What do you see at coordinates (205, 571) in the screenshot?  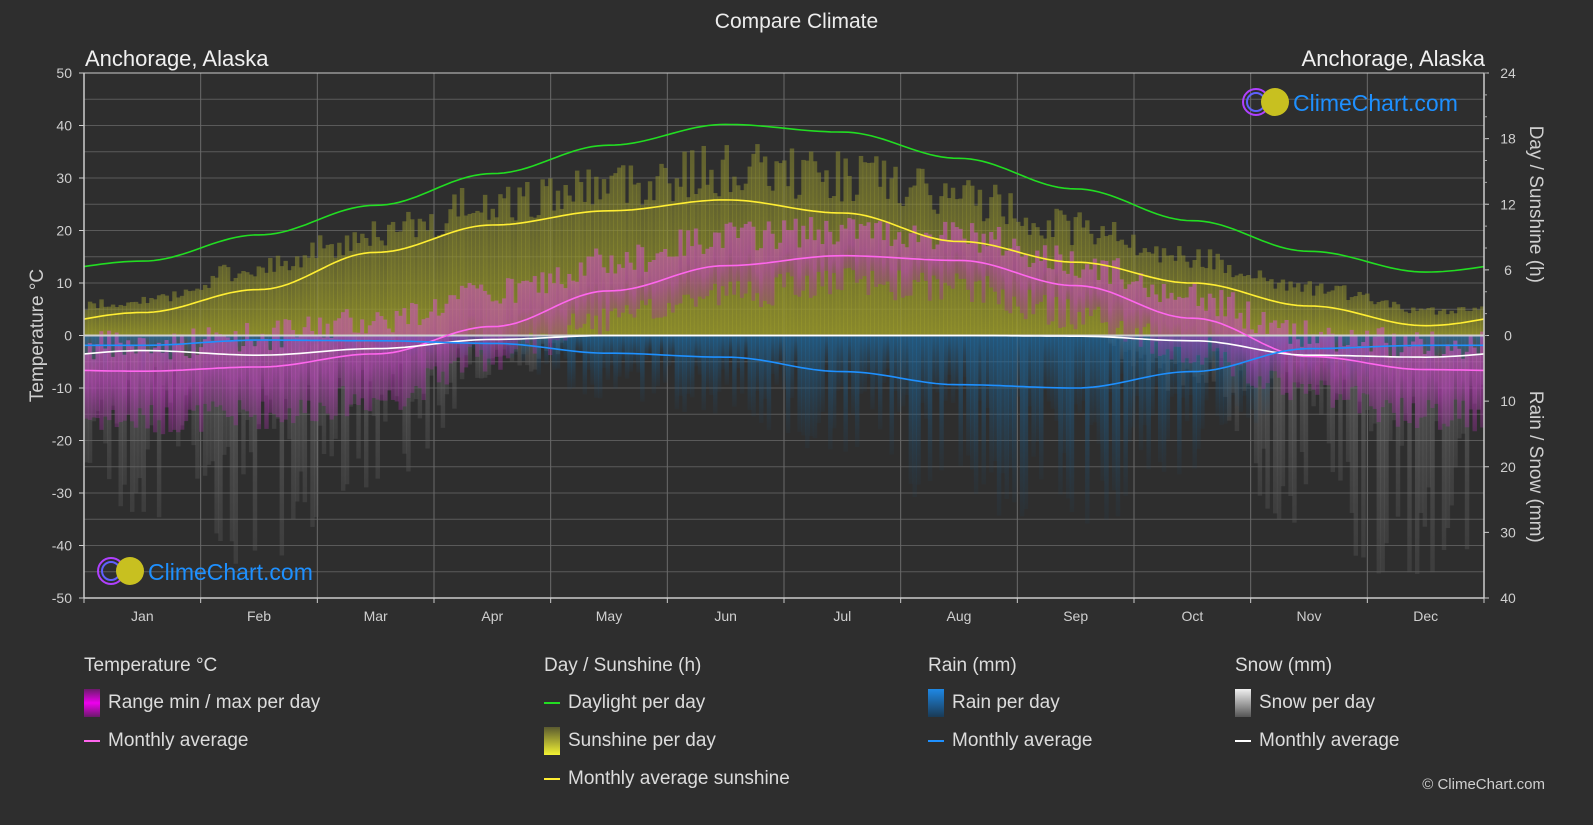 I see `watermark-logo-bottom: ClimeChart.com` at bounding box center [205, 571].